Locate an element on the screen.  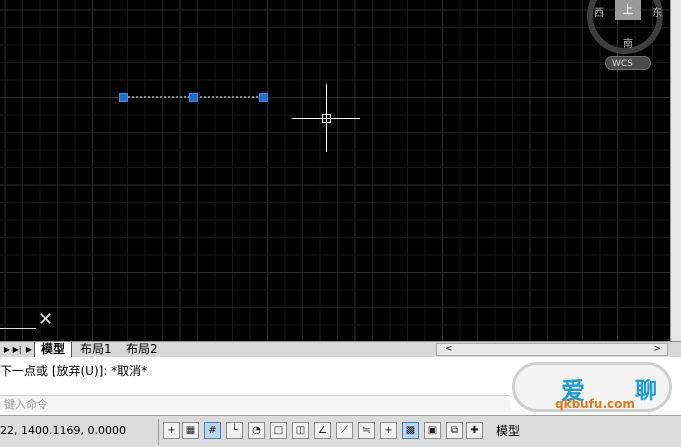
grip-mid is located at coordinates (193, 97).